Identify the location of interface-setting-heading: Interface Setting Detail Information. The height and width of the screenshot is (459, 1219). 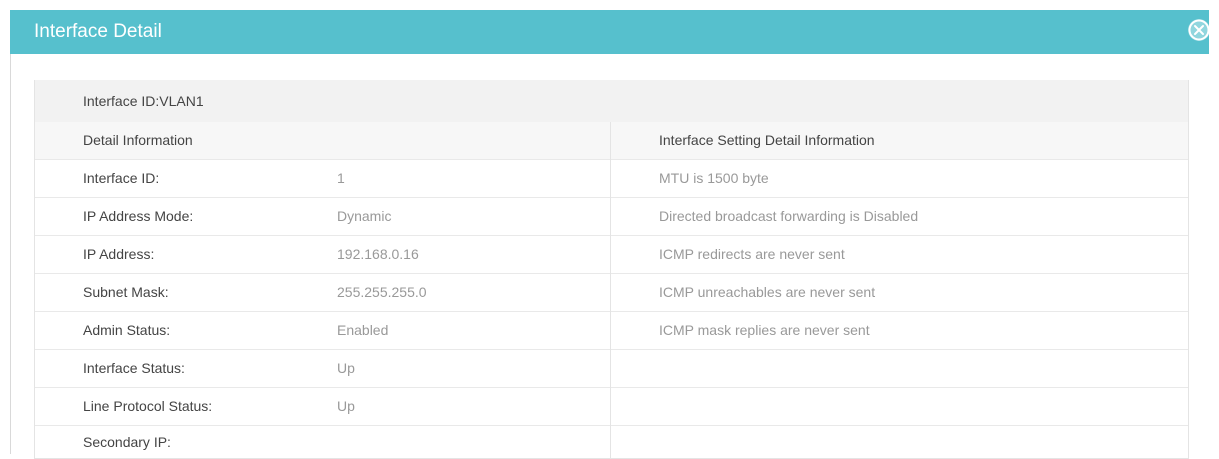
(899, 141).